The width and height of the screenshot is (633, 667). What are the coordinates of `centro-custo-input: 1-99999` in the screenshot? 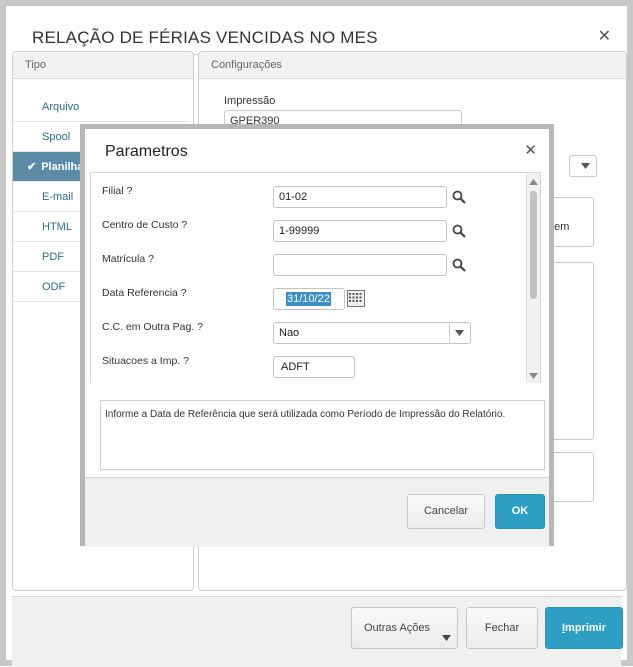 It's located at (360, 231).